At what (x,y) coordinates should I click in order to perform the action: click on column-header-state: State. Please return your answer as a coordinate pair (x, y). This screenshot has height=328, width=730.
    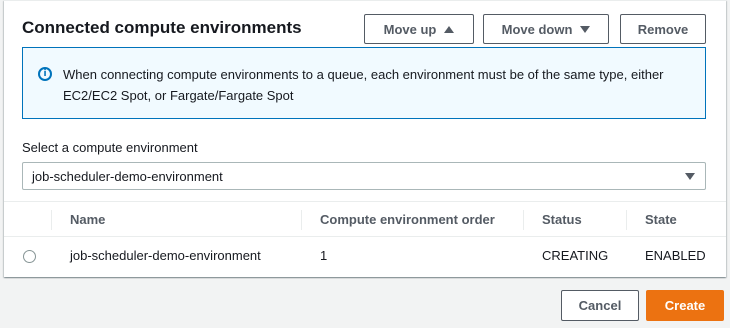
    Looking at the image, I should click on (661, 219).